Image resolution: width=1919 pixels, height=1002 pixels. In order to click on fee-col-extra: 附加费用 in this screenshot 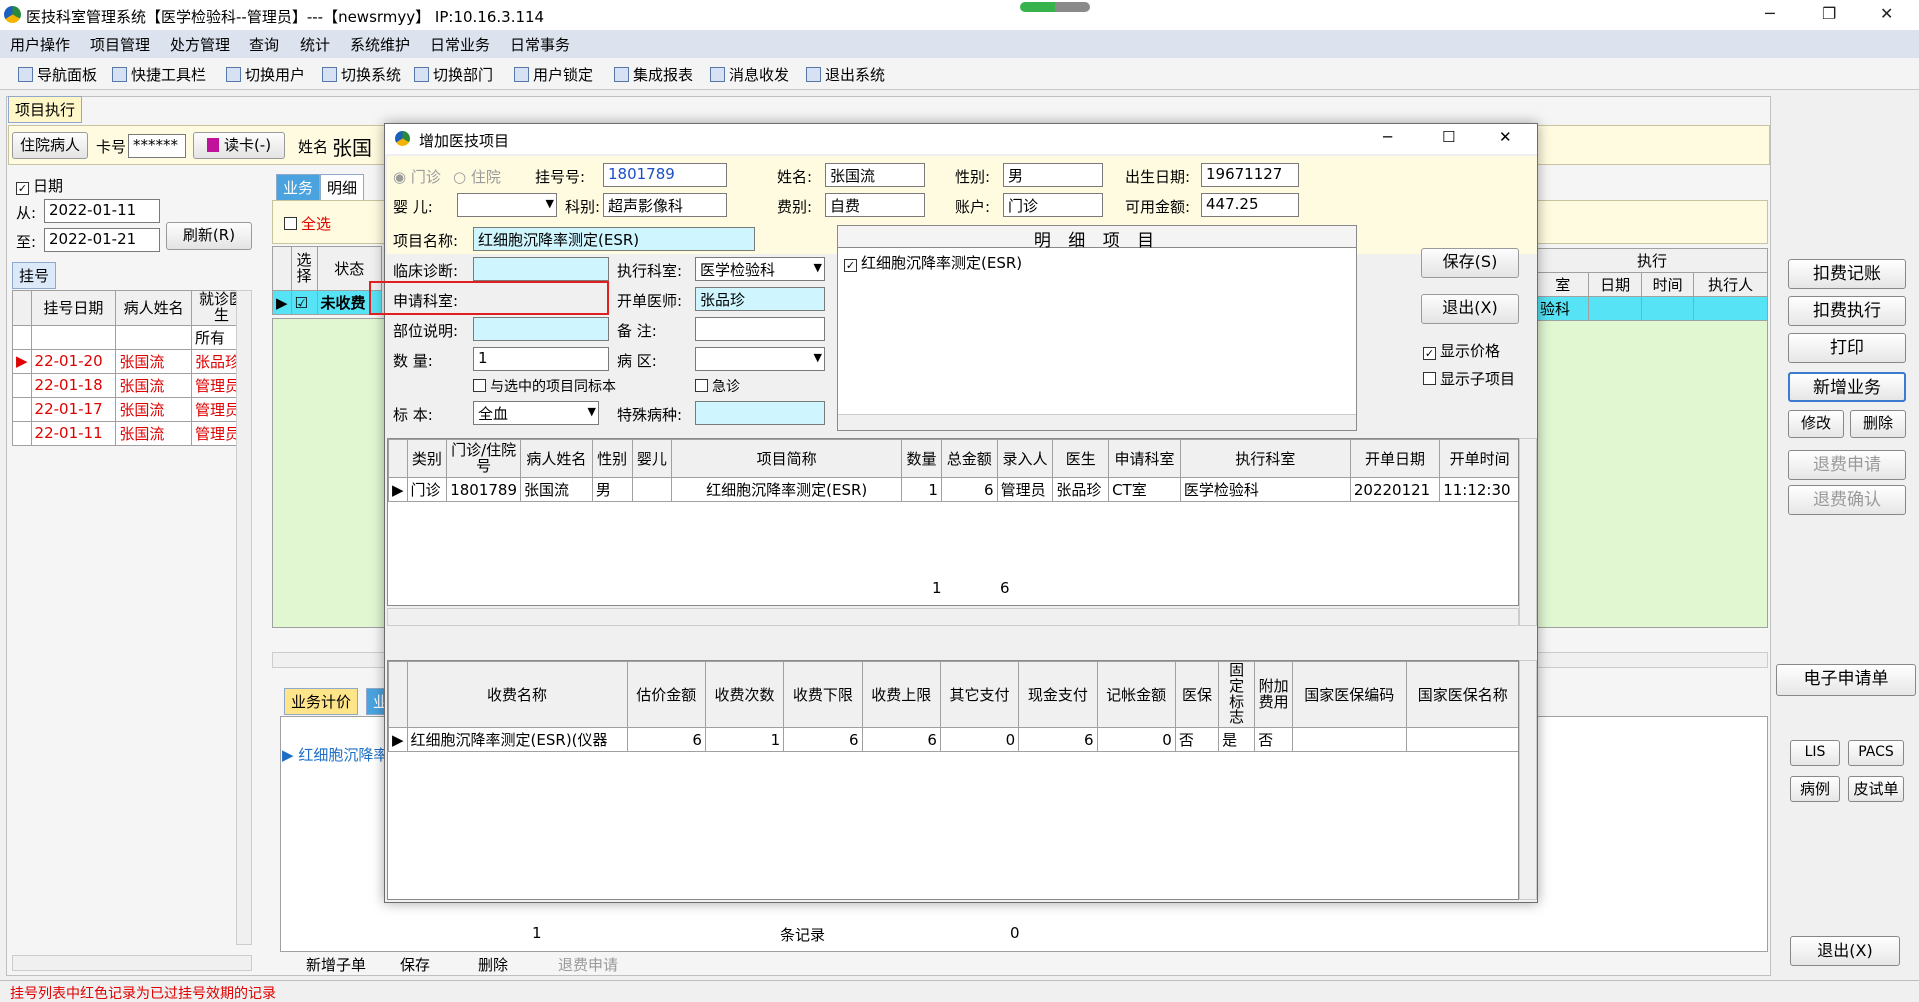, I will do `click(1274, 694)`.